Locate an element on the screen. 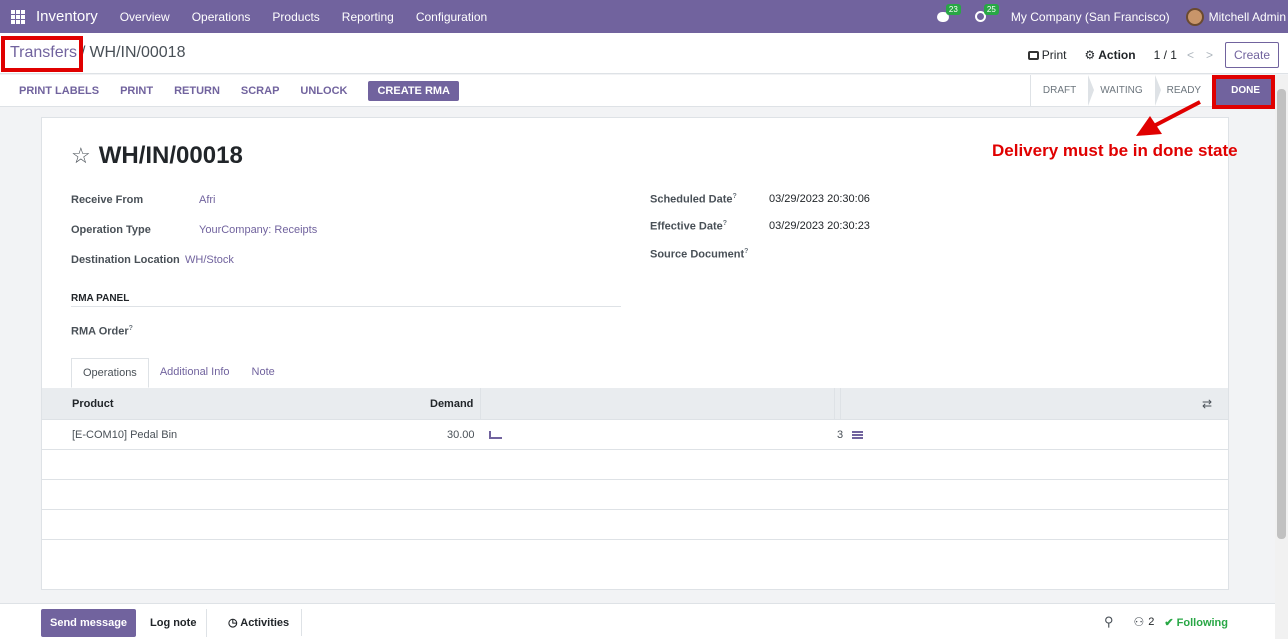  source-document-label: Source Document? is located at coordinates (699, 254).